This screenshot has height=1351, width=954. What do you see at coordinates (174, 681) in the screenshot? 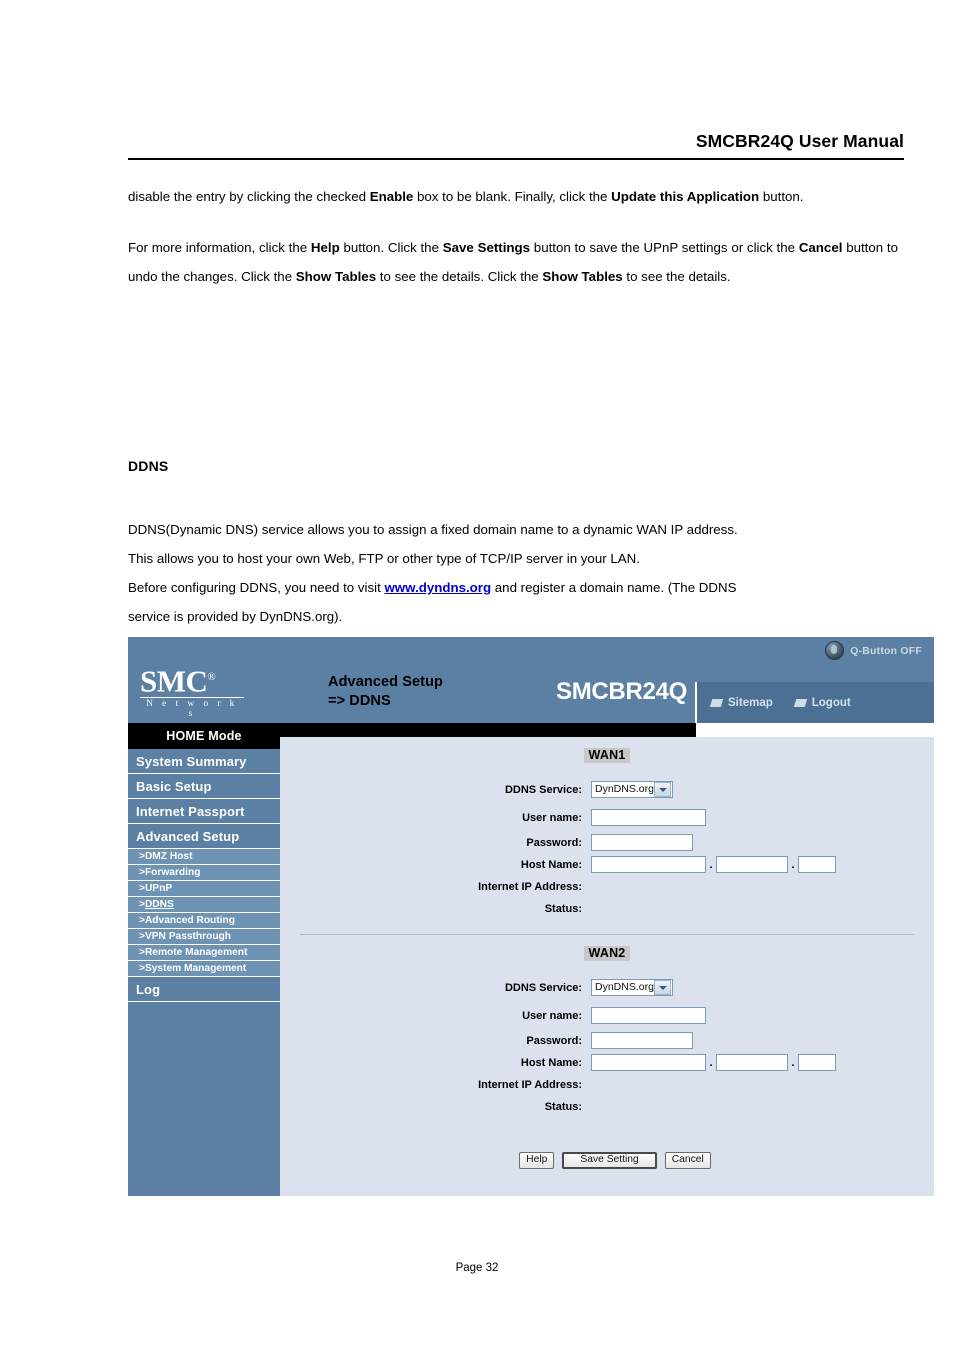
I see `smc-logo-text: SMC` at bounding box center [174, 681].